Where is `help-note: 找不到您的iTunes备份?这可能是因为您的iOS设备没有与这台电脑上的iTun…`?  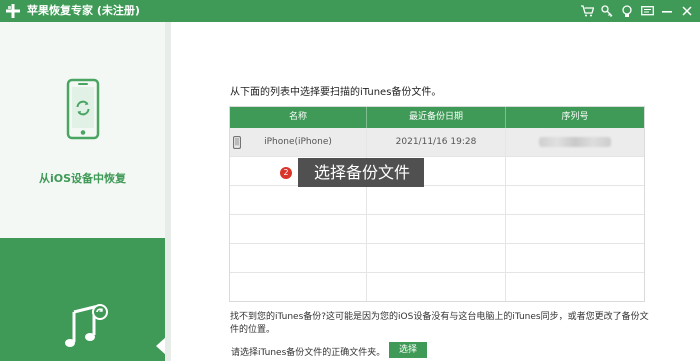 help-note: 找不到您的iTunes备份?这可能是因为您的iOS设备没有与这台电脑上的iTun… is located at coordinates (439, 323).